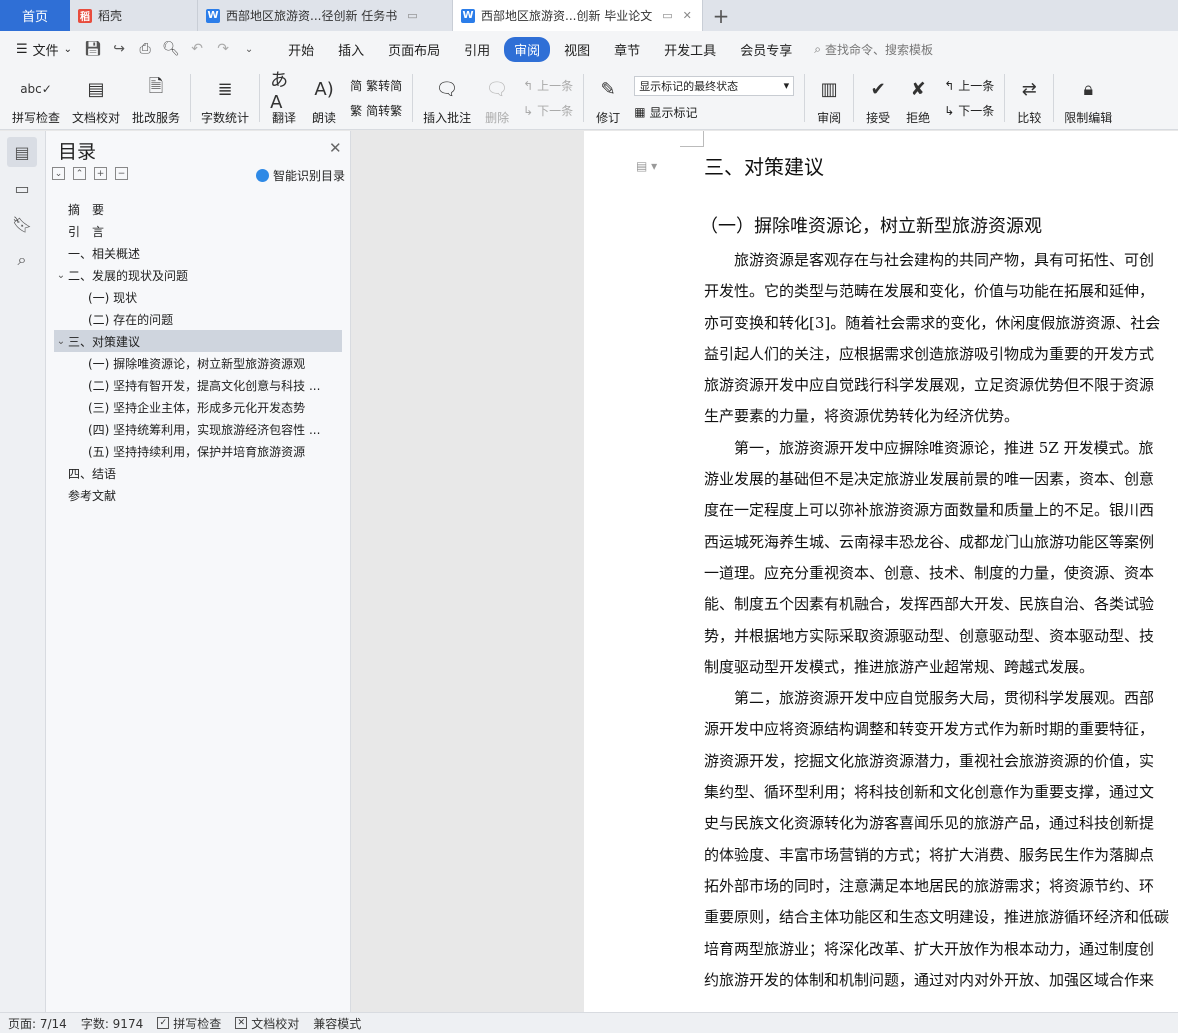 This screenshot has height=1033, width=1178. What do you see at coordinates (198, 253) in the screenshot?
I see `toc-item: 一、相关概述` at bounding box center [198, 253].